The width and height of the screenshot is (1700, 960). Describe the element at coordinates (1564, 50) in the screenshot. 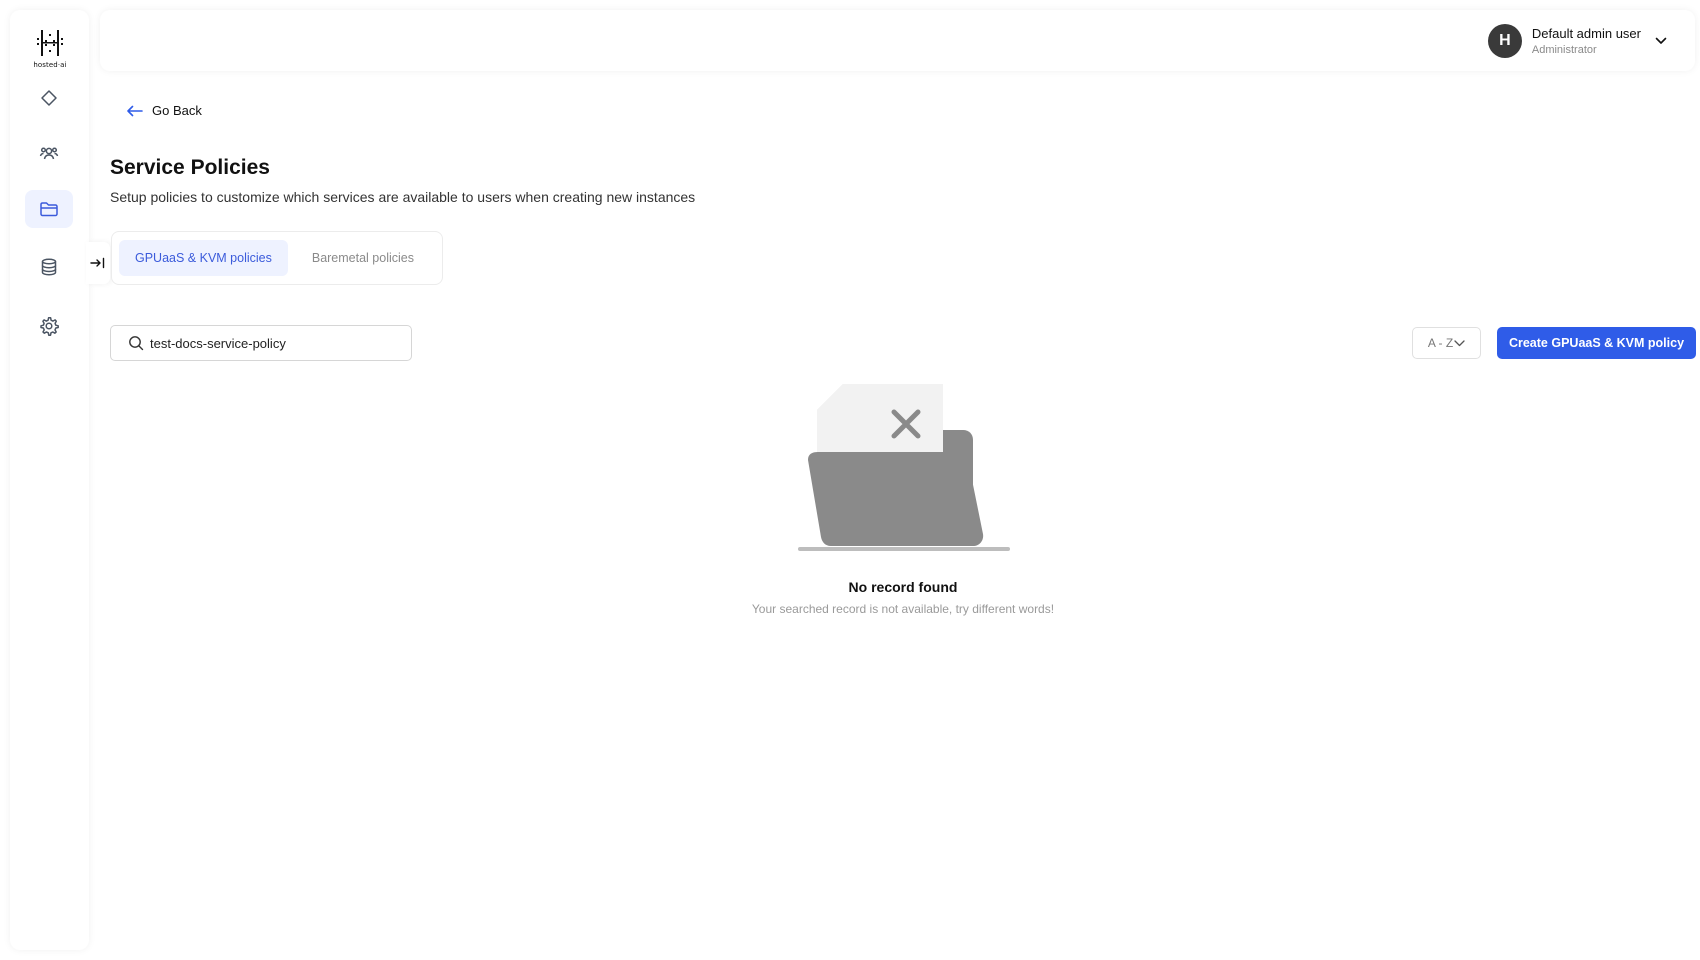

I see `user-role: Administrator` at that location.